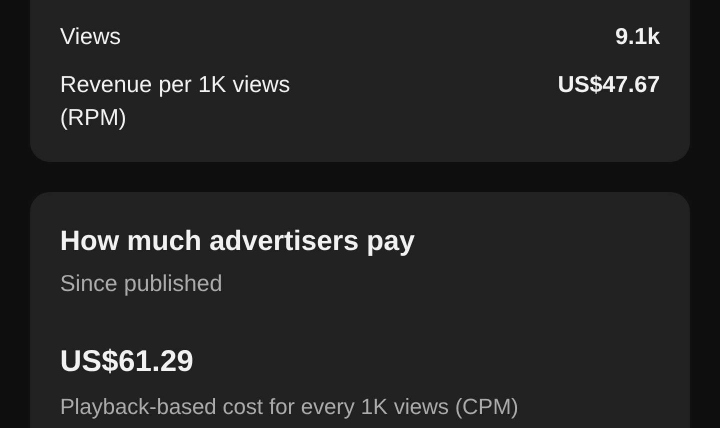  What do you see at coordinates (609, 84) in the screenshot?
I see `metric-value: US$47.67` at bounding box center [609, 84].